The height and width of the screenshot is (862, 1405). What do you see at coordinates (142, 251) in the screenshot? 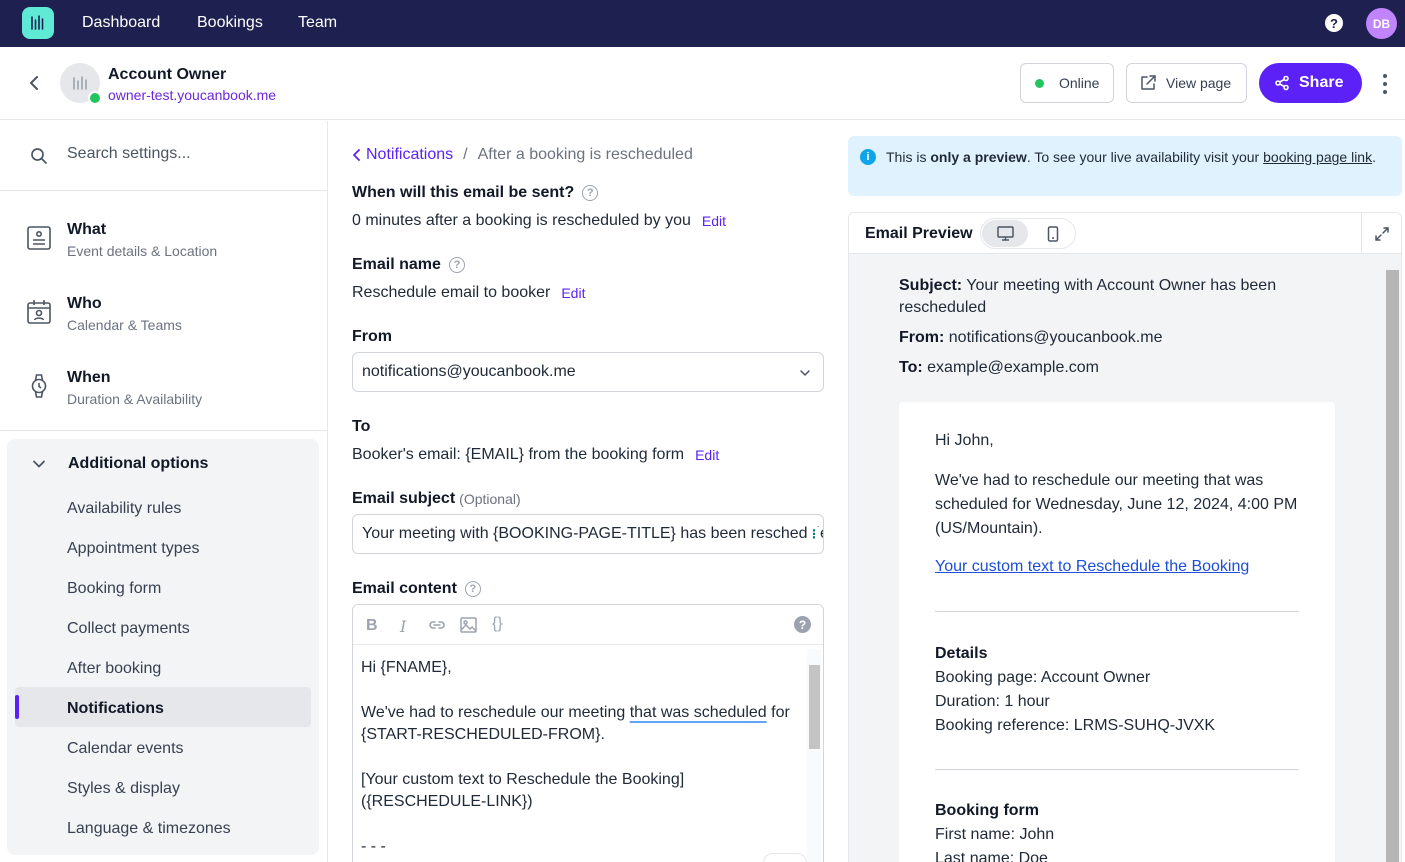
I see `sidebar-item-subtitle: Event details & Location` at bounding box center [142, 251].